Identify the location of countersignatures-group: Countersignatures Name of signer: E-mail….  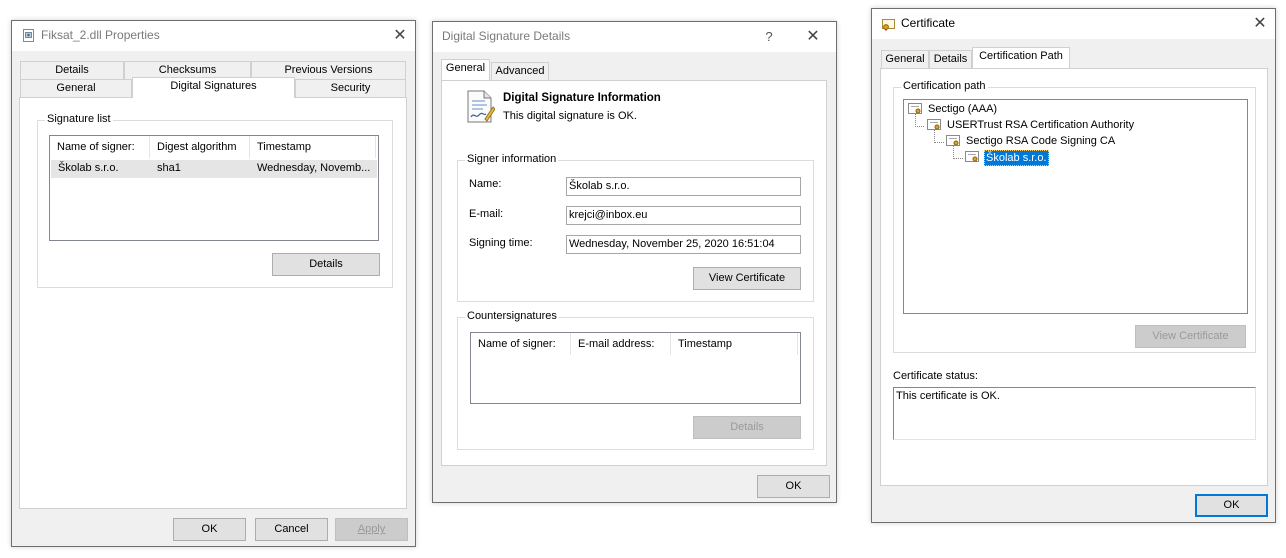
(635, 380).